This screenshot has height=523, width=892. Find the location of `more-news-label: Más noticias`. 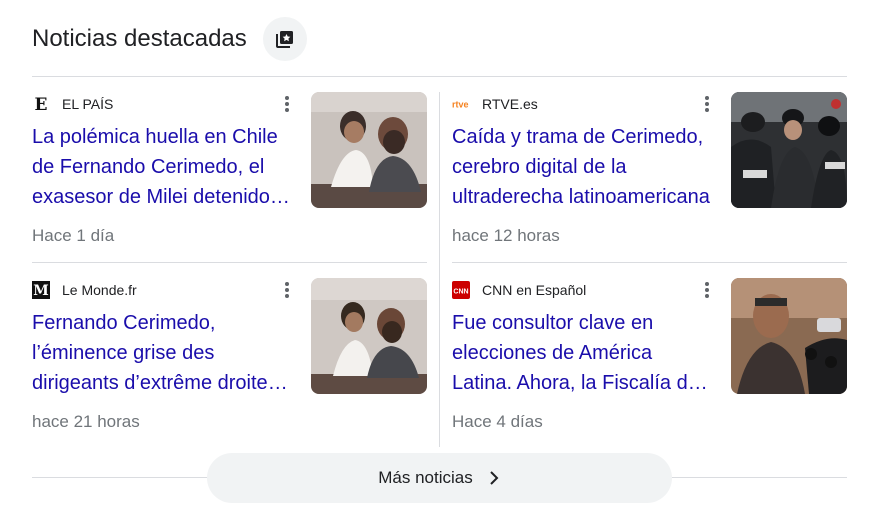

more-news-label: Más noticias is located at coordinates (425, 477).